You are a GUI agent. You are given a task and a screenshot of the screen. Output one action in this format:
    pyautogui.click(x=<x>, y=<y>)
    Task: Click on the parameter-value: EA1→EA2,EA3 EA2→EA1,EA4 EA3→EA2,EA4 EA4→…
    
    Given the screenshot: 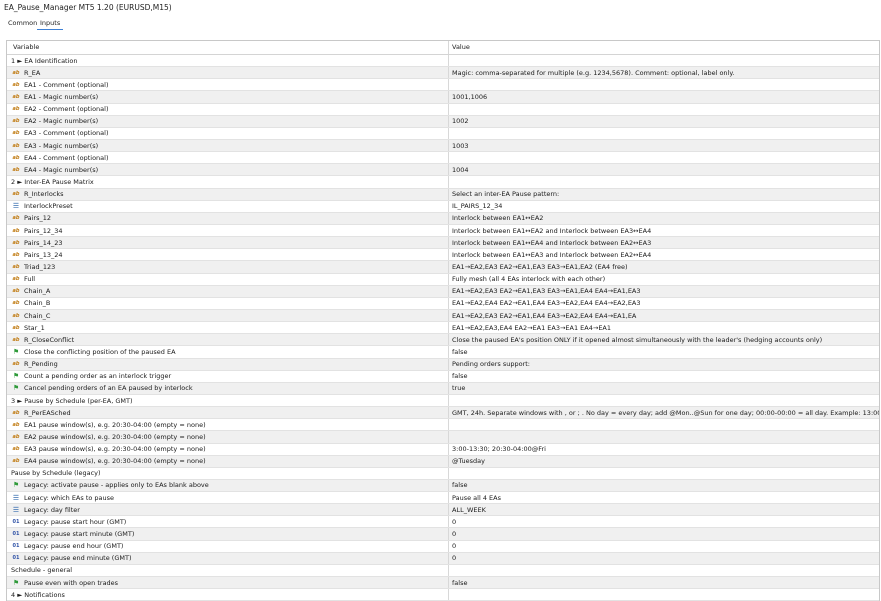 What is the action you would take?
    pyautogui.click(x=663, y=315)
    